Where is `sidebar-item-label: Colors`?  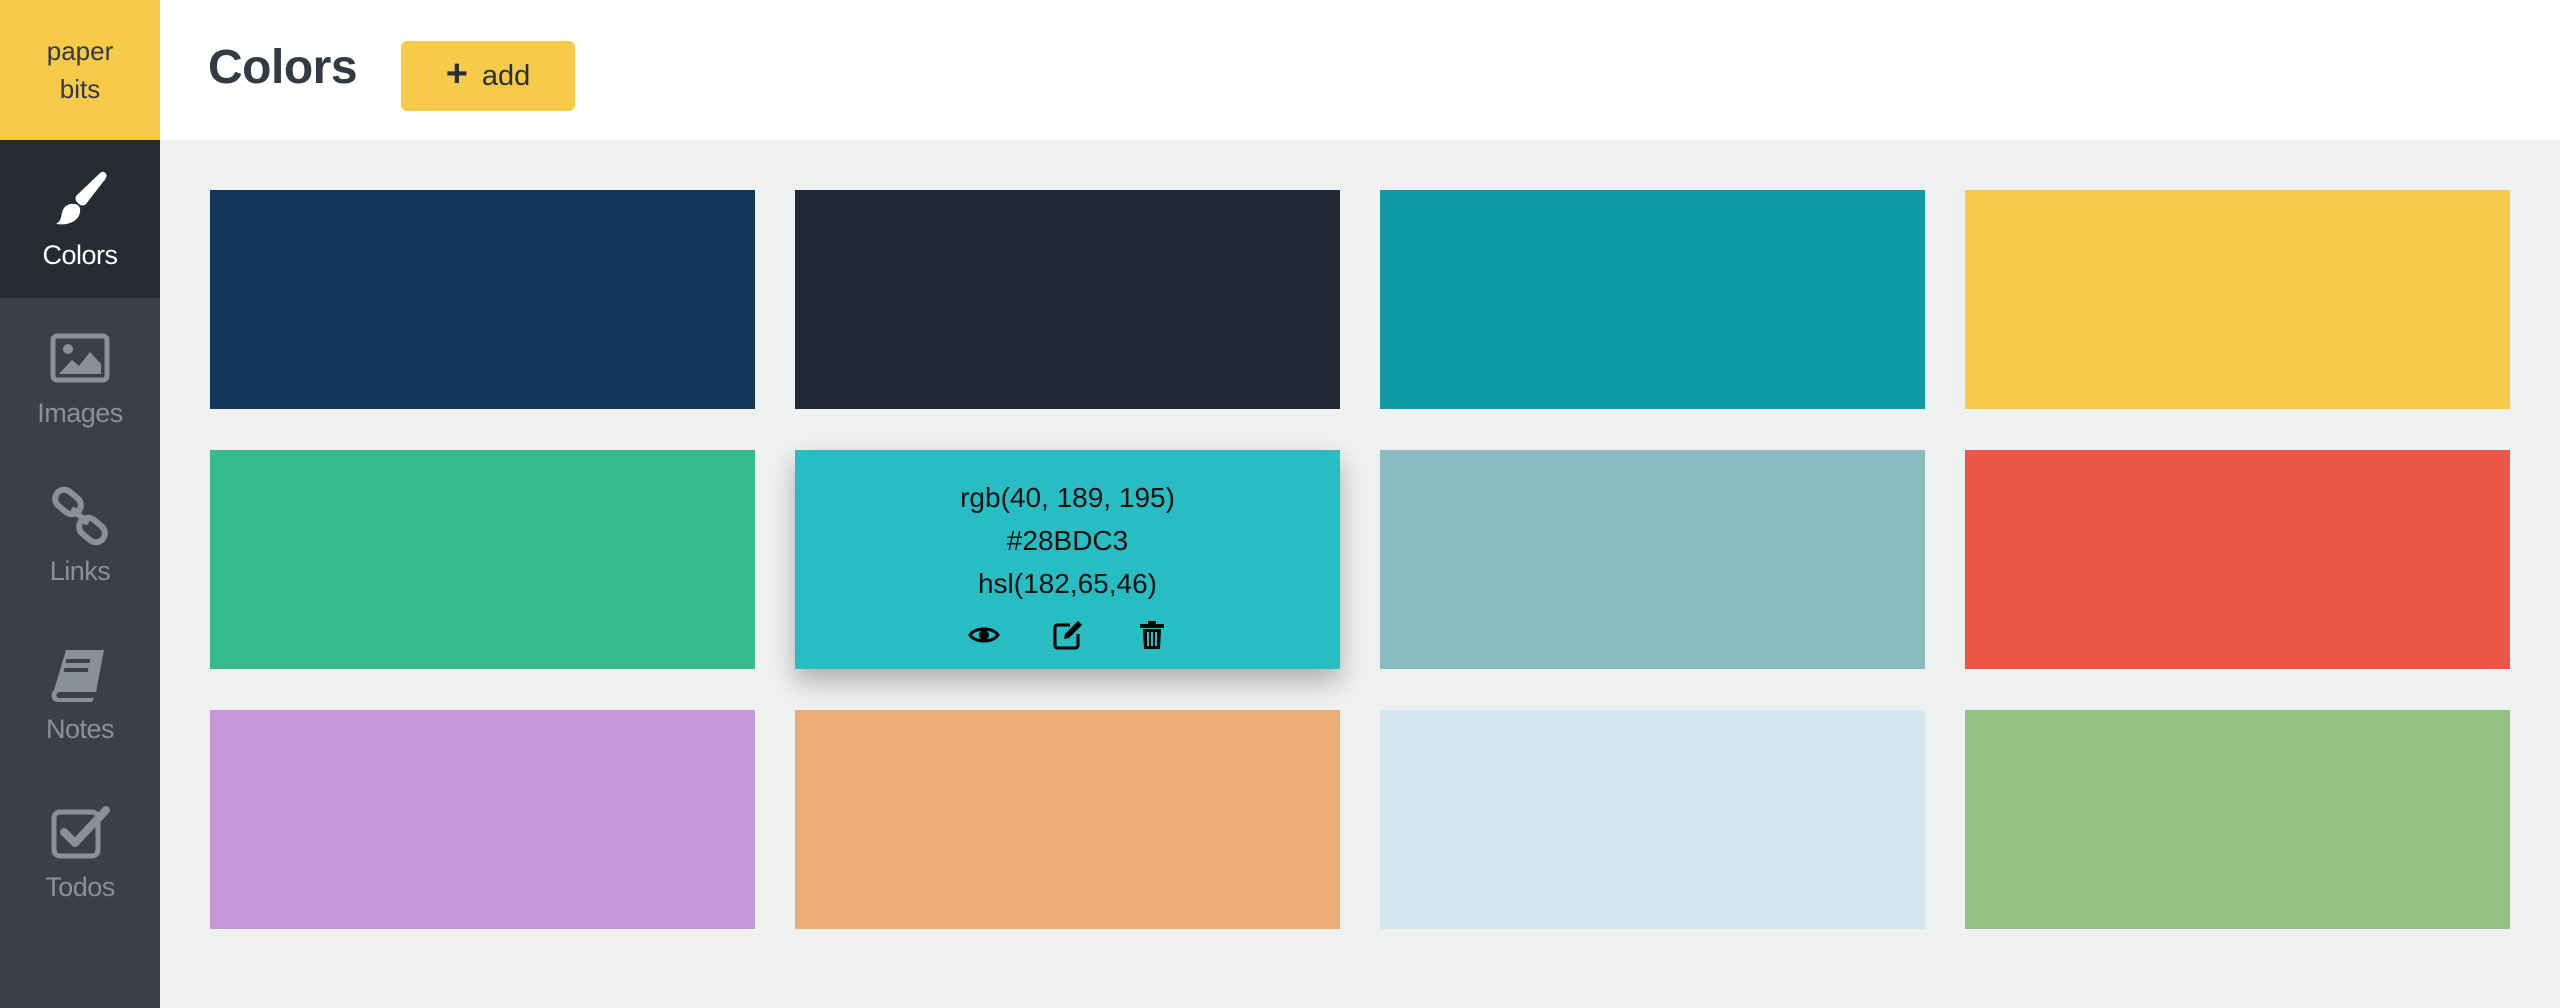 sidebar-item-label: Colors is located at coordinates (80, 254).